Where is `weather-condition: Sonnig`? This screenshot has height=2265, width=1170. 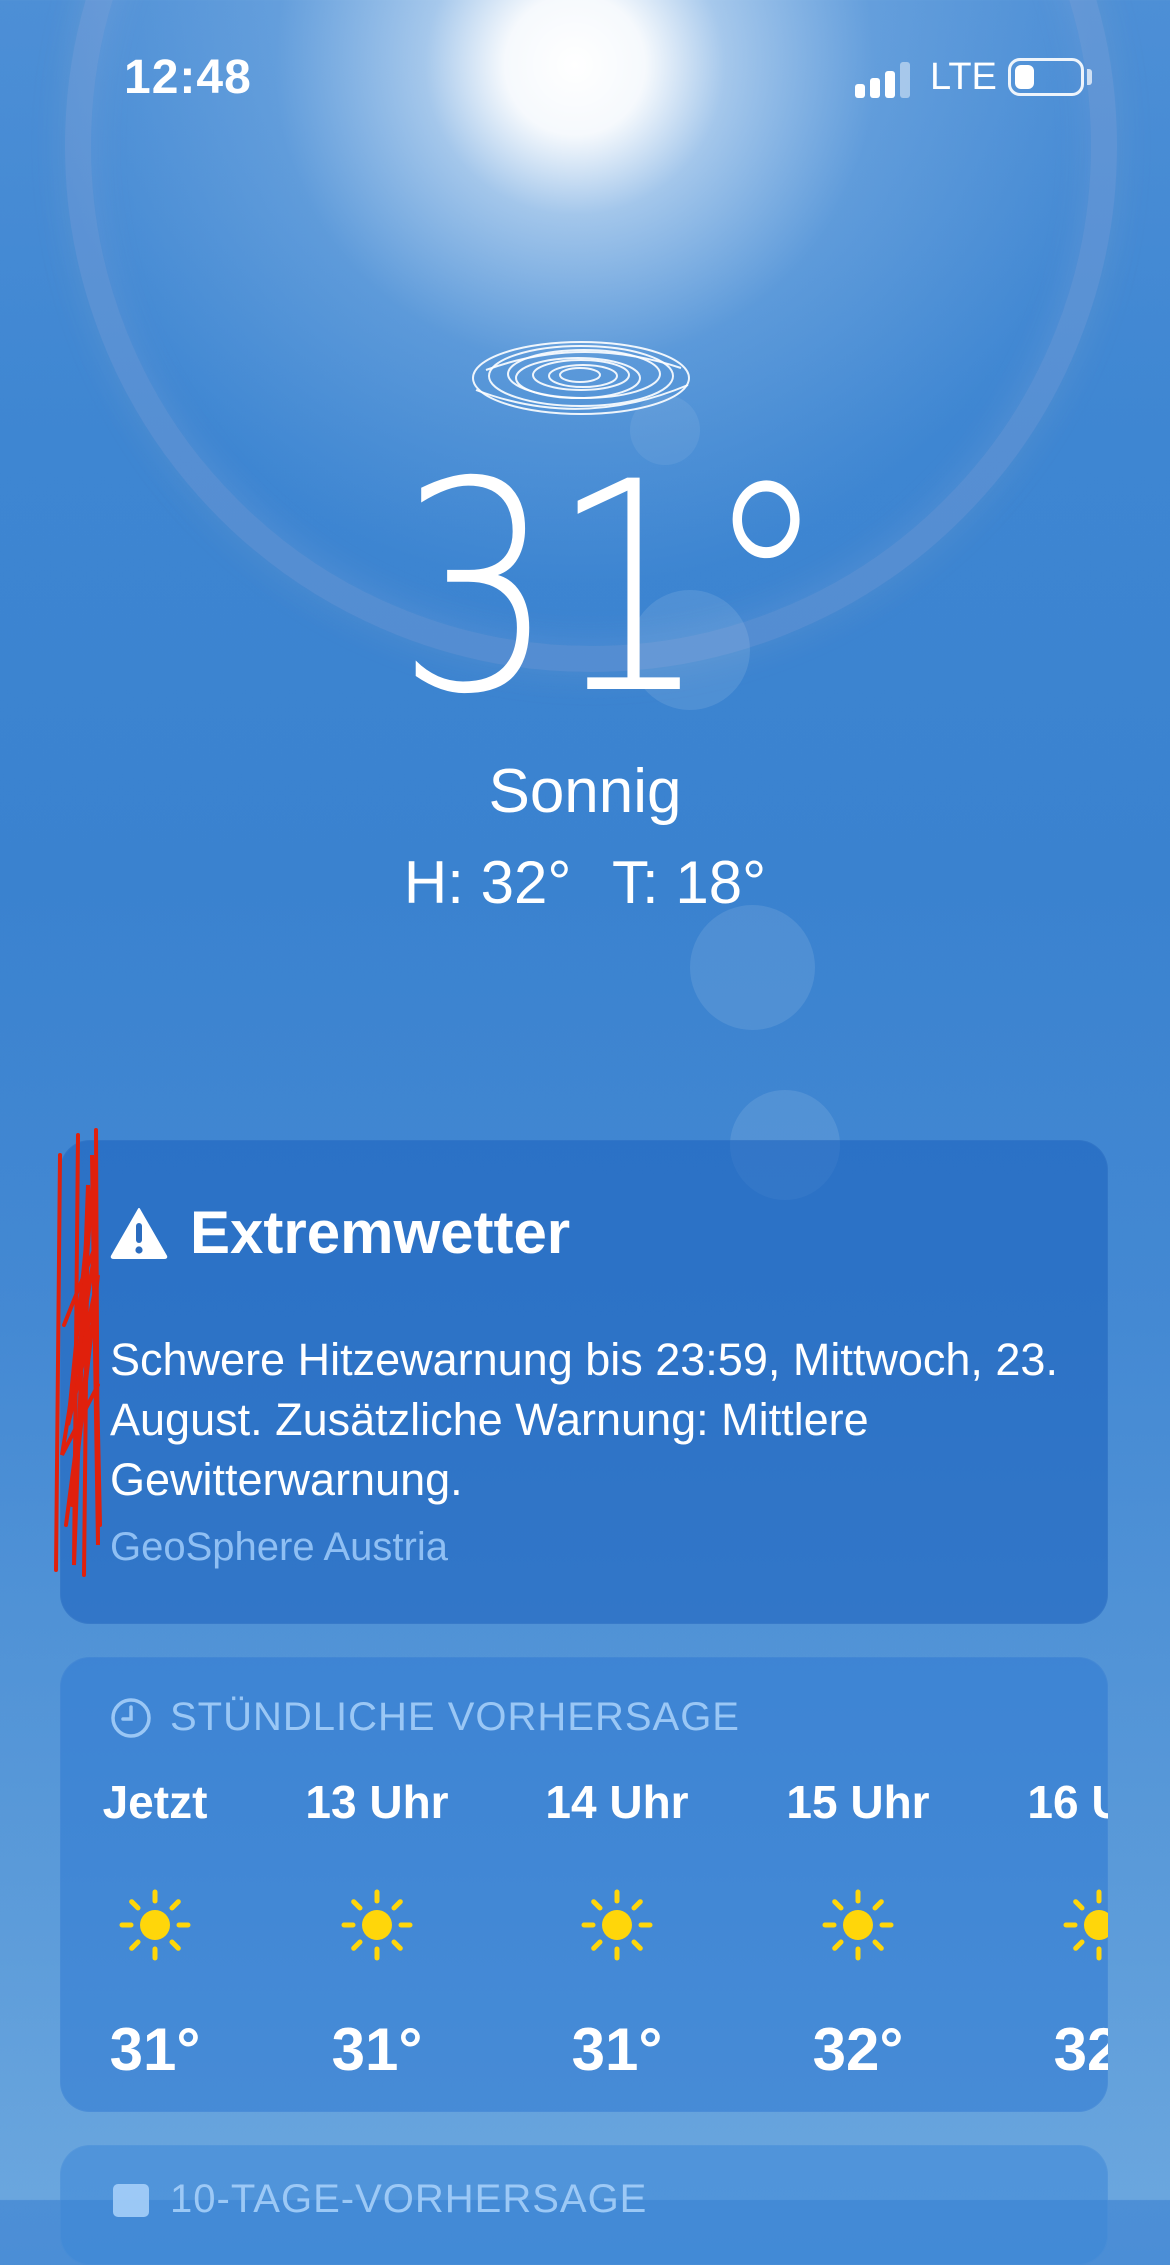
weather-condition: Sonnig is located at coordinates (585, 791).